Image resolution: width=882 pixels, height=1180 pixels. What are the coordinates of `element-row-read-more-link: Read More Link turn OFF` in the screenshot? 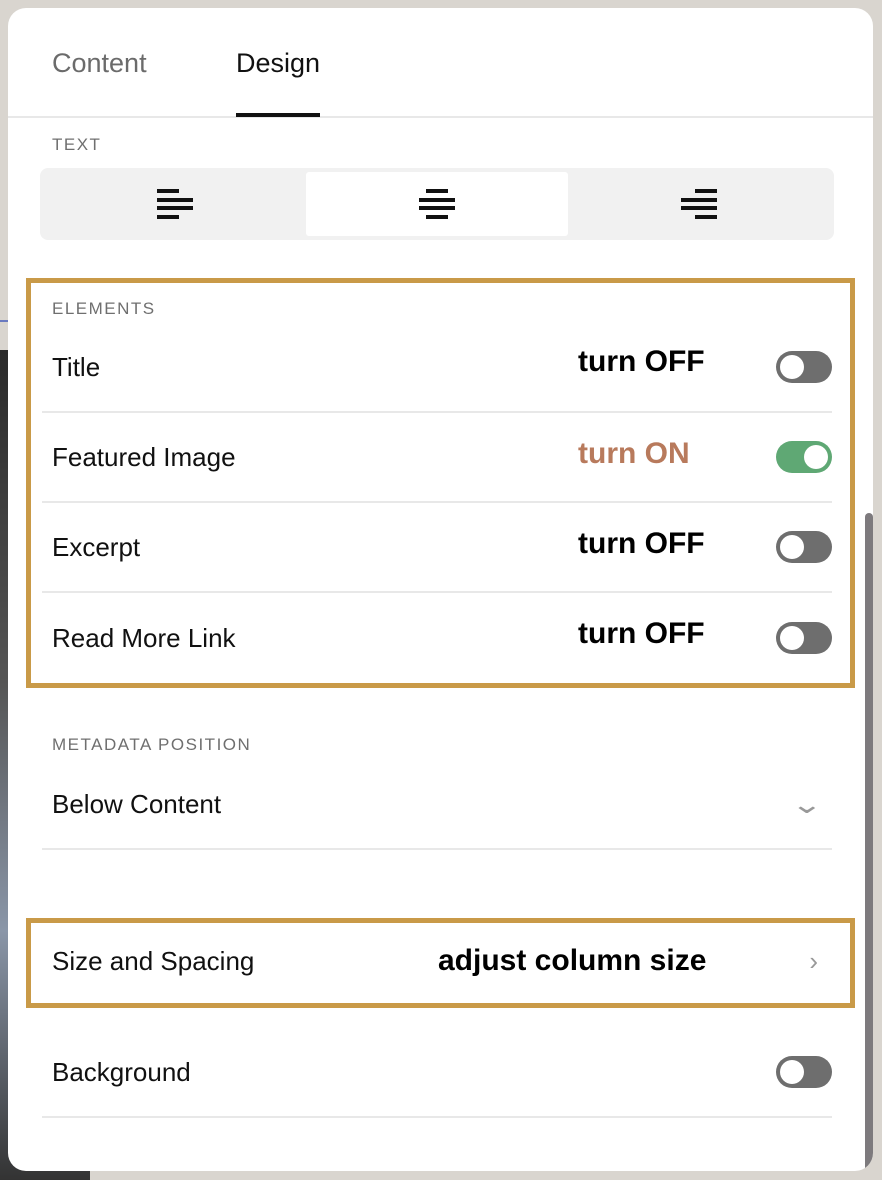 It's located at (437, 638).